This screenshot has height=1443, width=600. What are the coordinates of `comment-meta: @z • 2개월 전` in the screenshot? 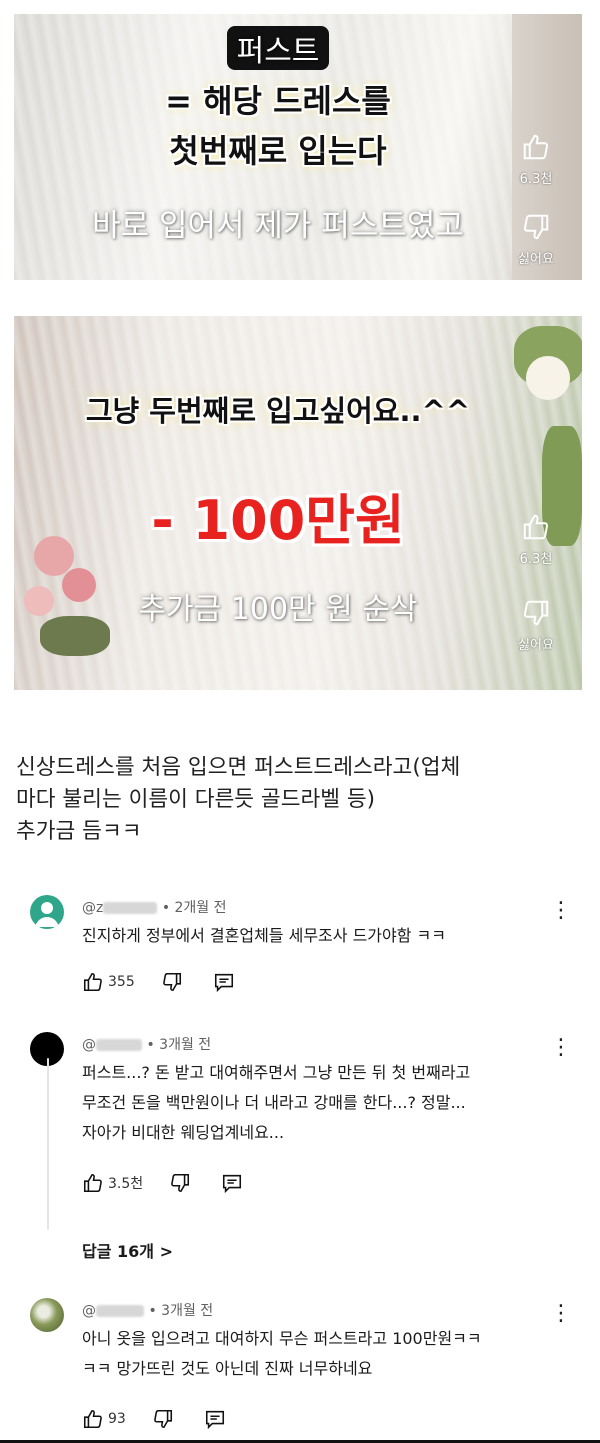 It's located at (311, 907).